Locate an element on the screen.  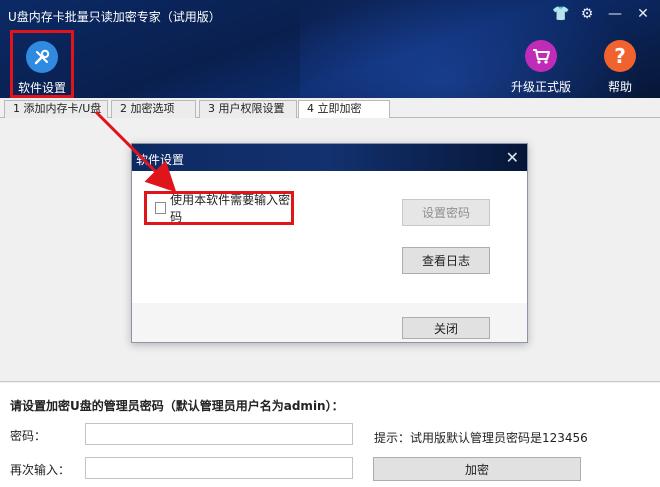
upgrade-label: 升级正式版 is located at coordinates (540, 87).